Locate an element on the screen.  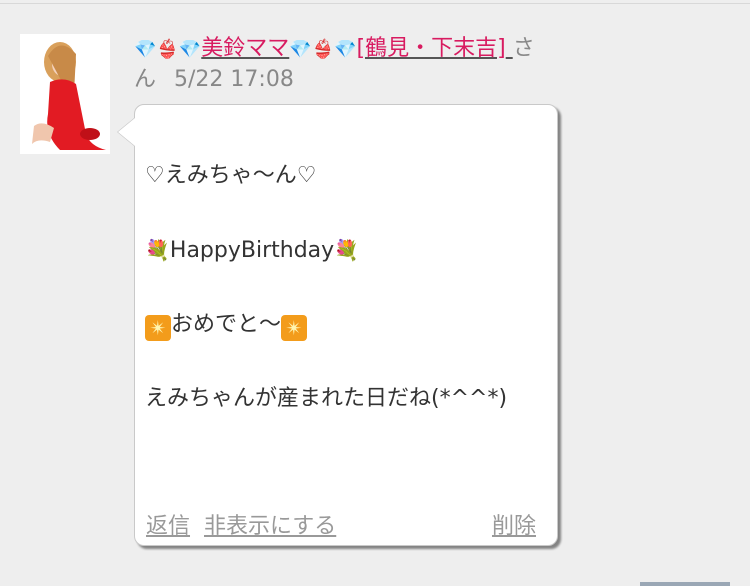
message-line: HappyBirthday is located at coordinates (252, 250).